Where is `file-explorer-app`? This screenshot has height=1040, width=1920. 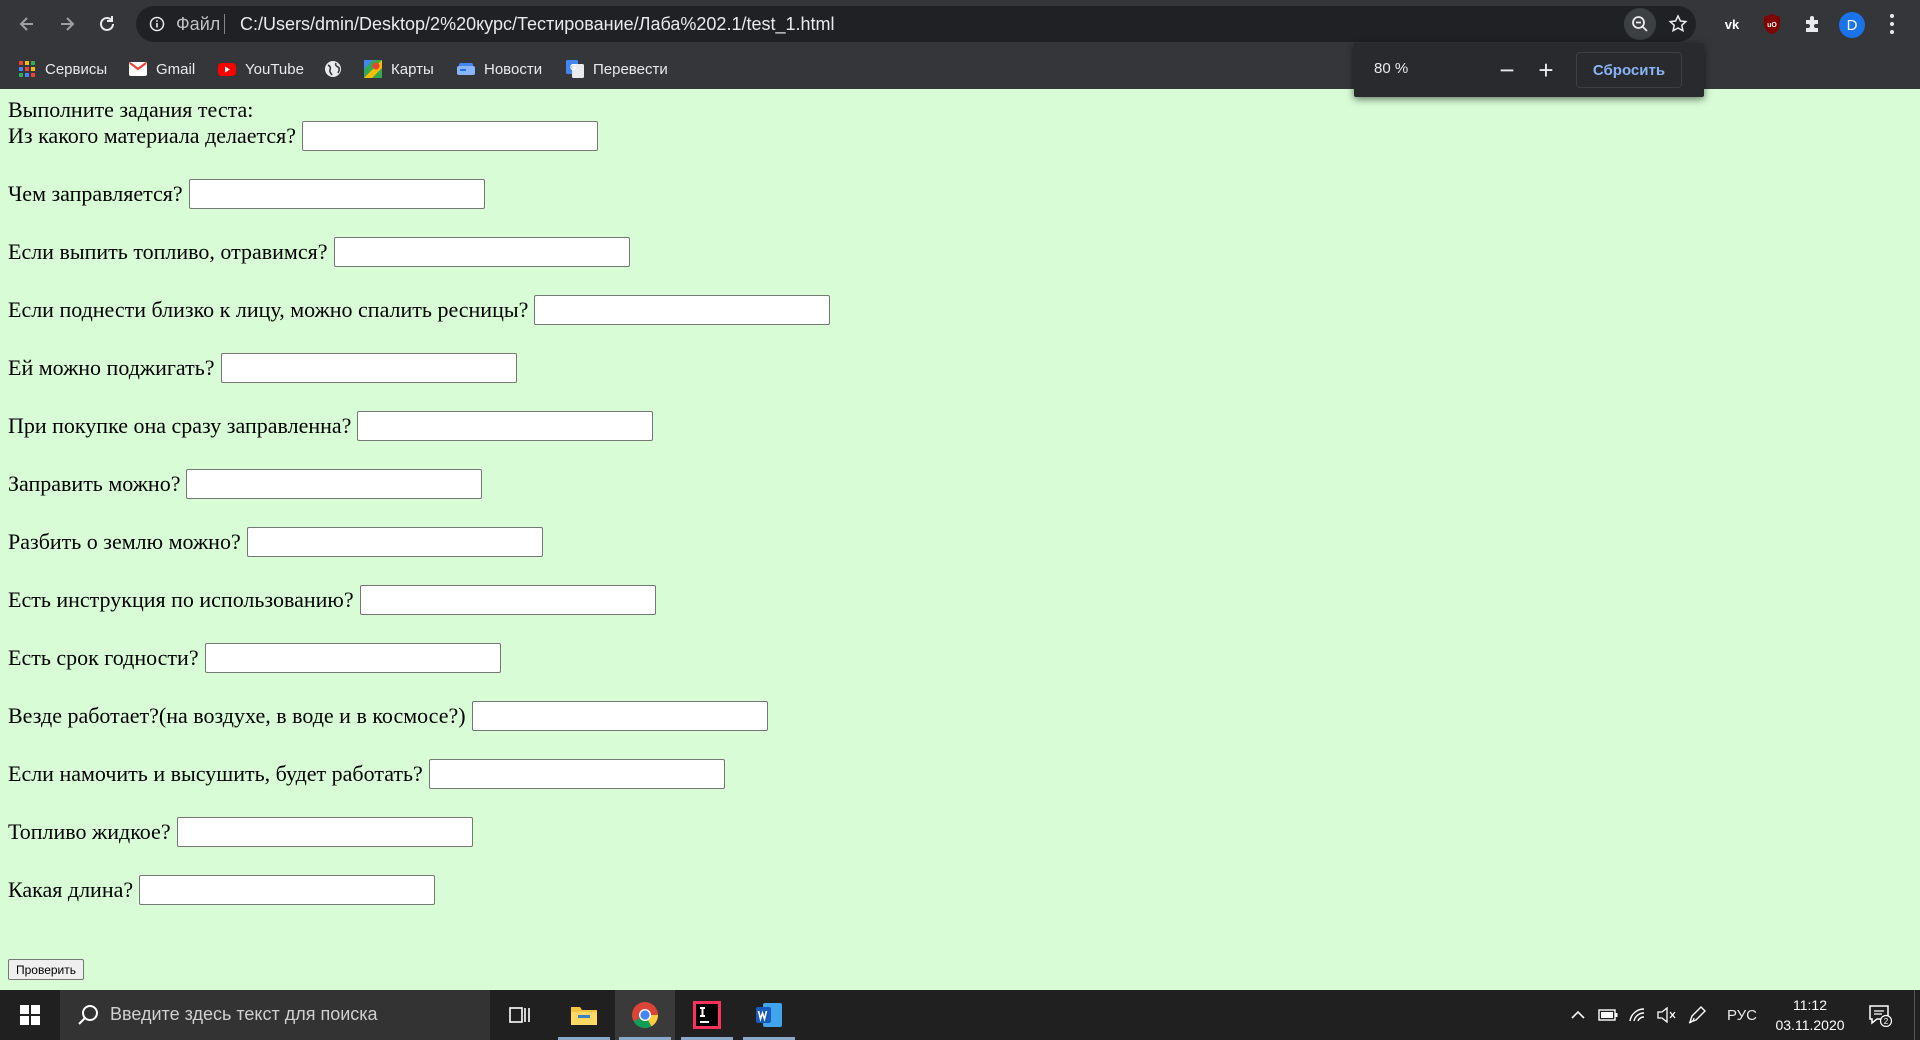
file-explorer-app is located at coordinates (584, 1015).